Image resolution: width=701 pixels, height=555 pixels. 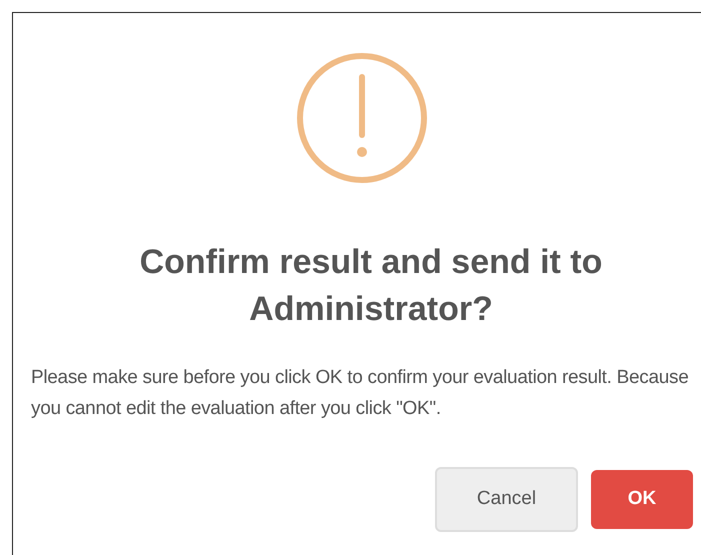 I want to click on warning-icon, so click(x=361, y=118).